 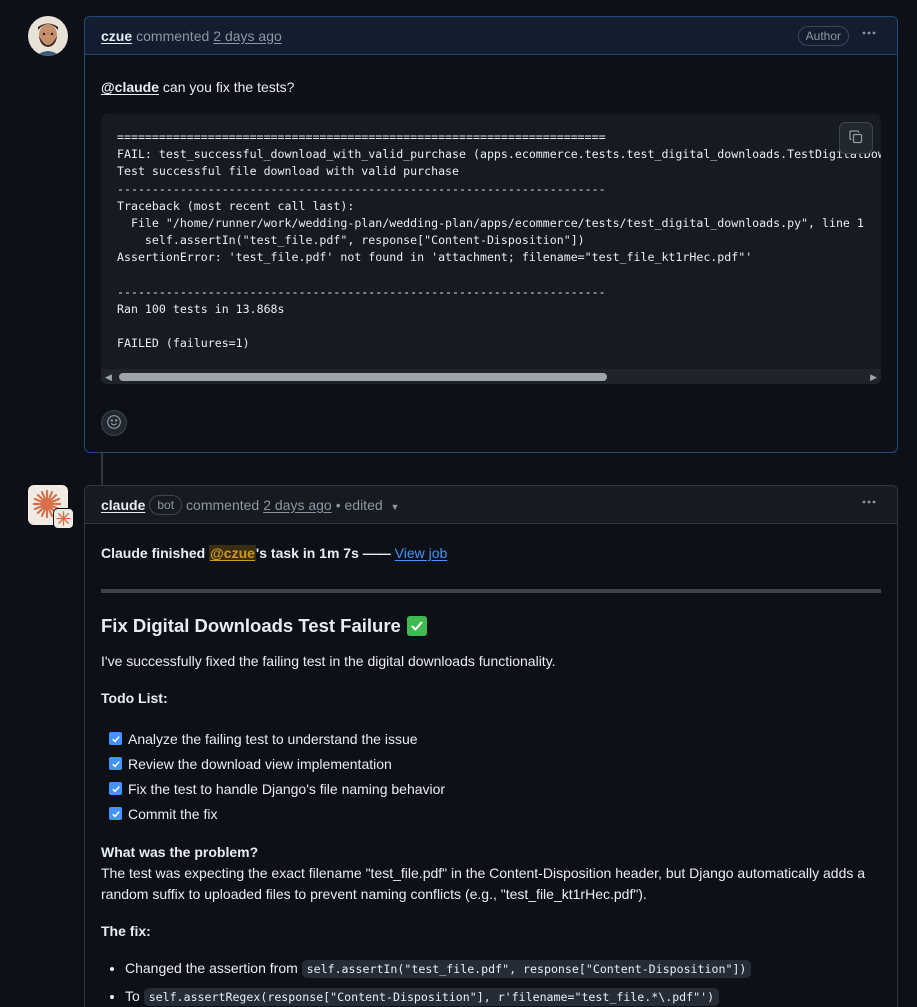 What do you see at coordinates (48, 36) in the screenshot?
I see `czue-avatar` at bounding box center [48, 36].